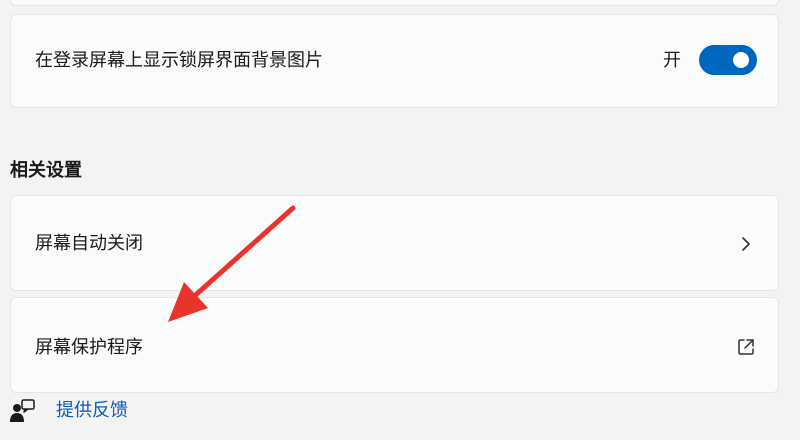 This screenshot has height=440, width=800. I want to click on screen-saver-label: 屏幕保护程序, so click(89, 347).